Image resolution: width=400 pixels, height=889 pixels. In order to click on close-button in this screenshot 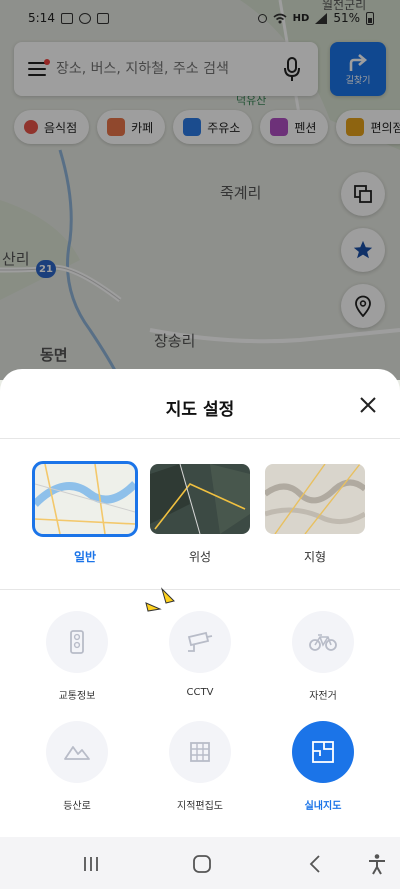, I will do `click(368, 405)`.